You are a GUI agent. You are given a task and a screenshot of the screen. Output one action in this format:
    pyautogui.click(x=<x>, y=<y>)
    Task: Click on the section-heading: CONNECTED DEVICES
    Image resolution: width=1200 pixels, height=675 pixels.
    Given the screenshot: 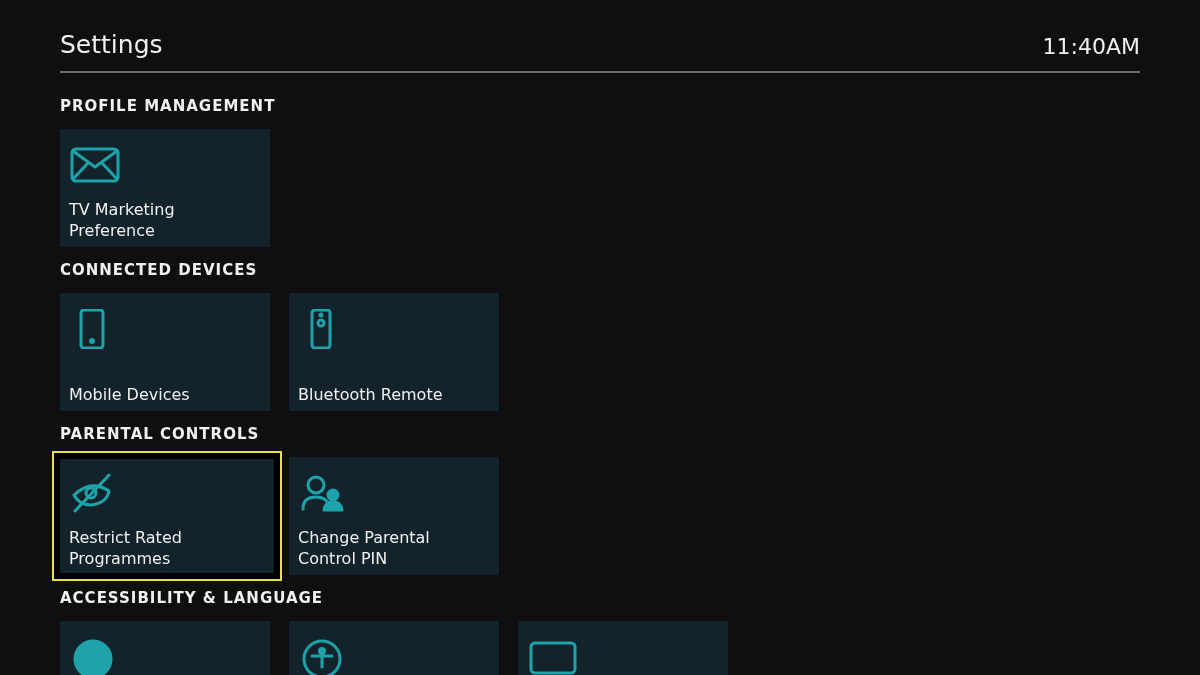 What is the action you would take?
    pyautogui.click(x=159, y=270)
    